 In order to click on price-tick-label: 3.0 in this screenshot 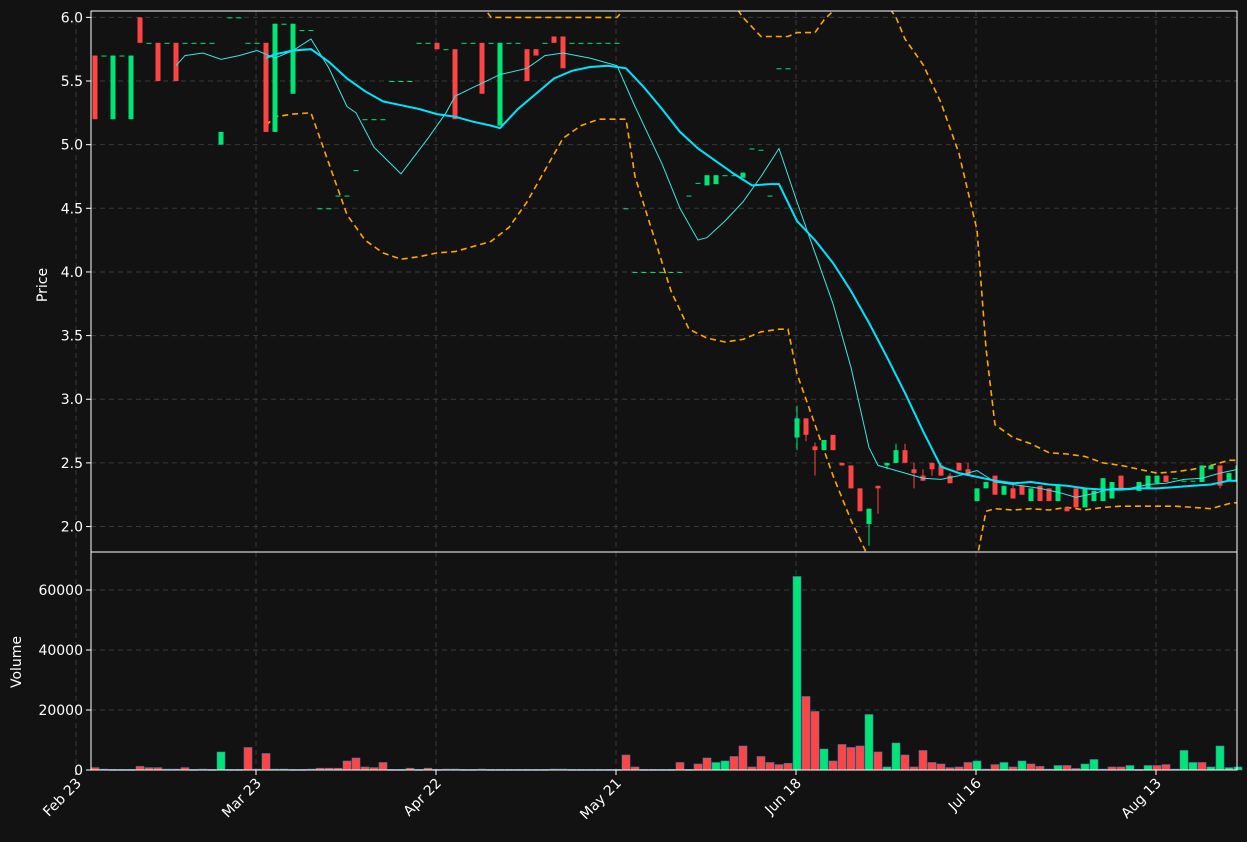, I will do `click(72, 400)`.